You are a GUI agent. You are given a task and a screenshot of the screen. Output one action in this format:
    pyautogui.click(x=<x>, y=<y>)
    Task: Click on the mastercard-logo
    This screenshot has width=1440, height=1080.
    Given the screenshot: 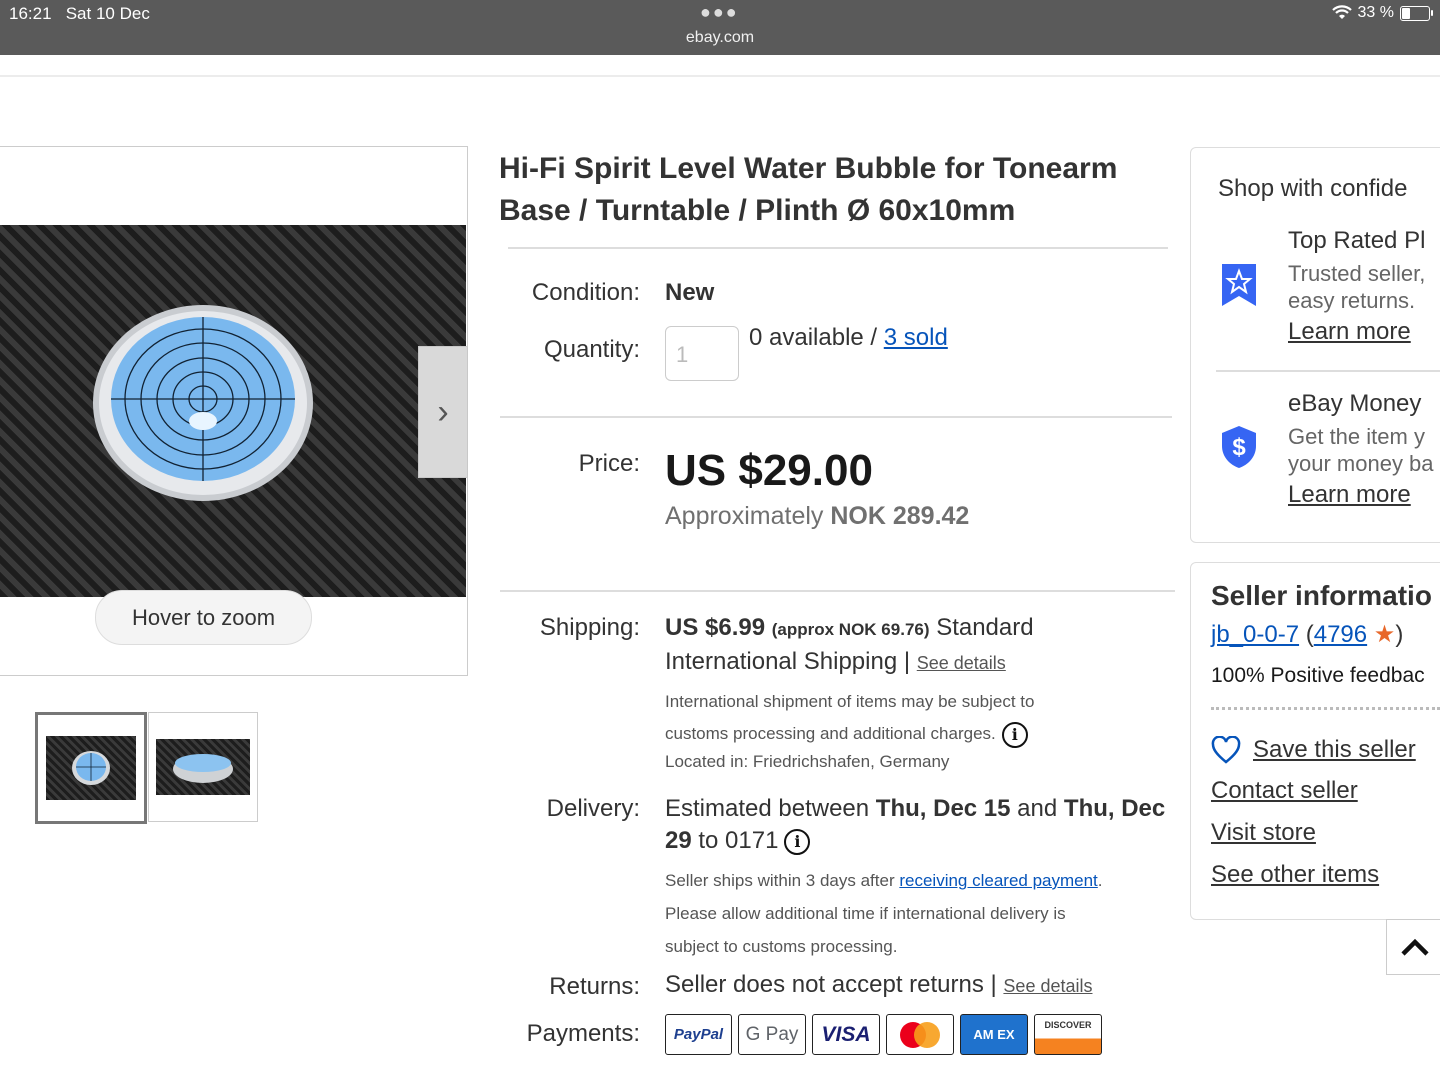 What is the action you would take?
    pyautogui.click(x=920, y=1034)
    